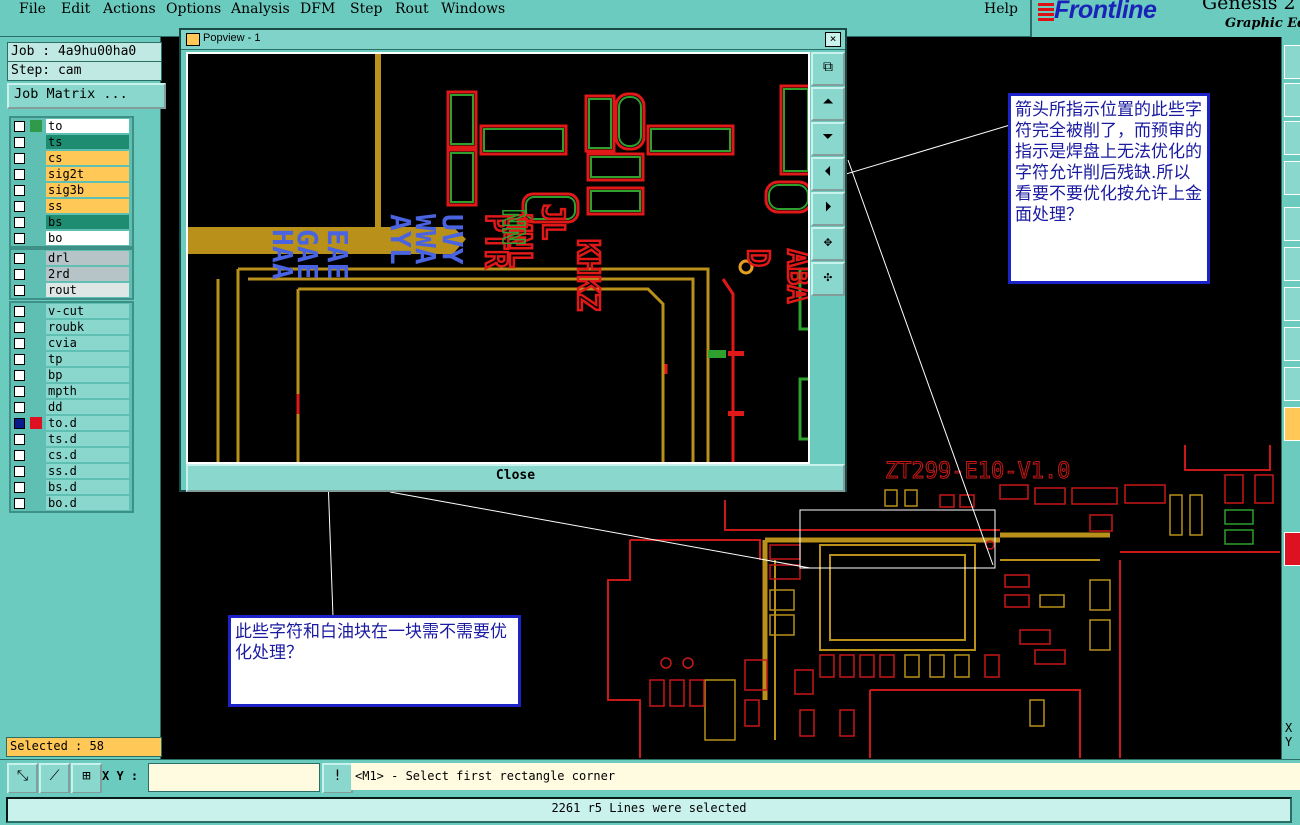  Describe the element at coordinates (87, 311) in the screenshot. I see `layer-name: v-cut` at that location.